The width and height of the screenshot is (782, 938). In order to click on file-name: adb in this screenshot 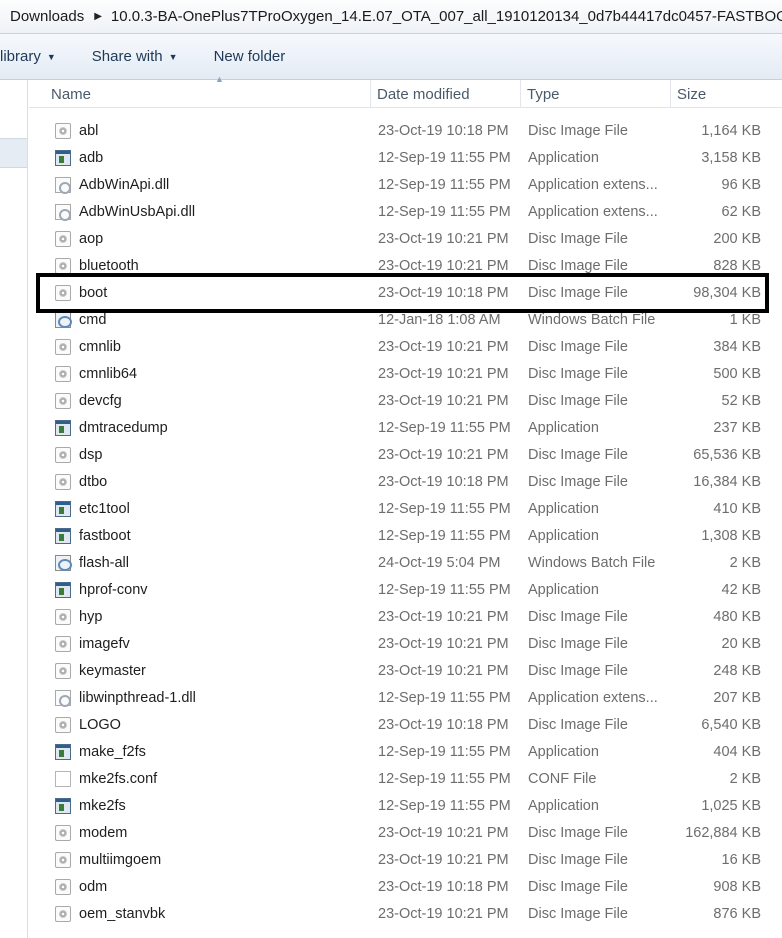, I will do `click(224, 157)`.